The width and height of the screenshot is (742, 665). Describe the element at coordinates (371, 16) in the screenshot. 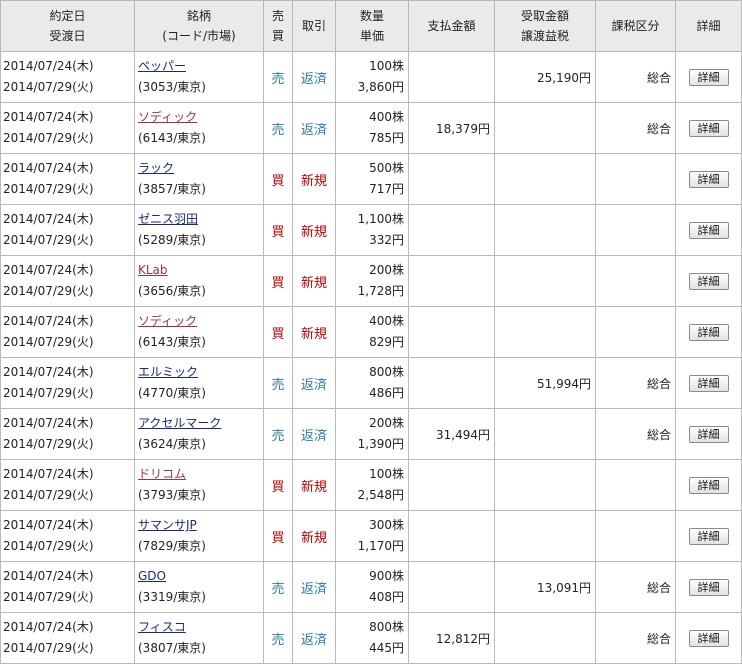

I see `header-qty: 数量` at that location.